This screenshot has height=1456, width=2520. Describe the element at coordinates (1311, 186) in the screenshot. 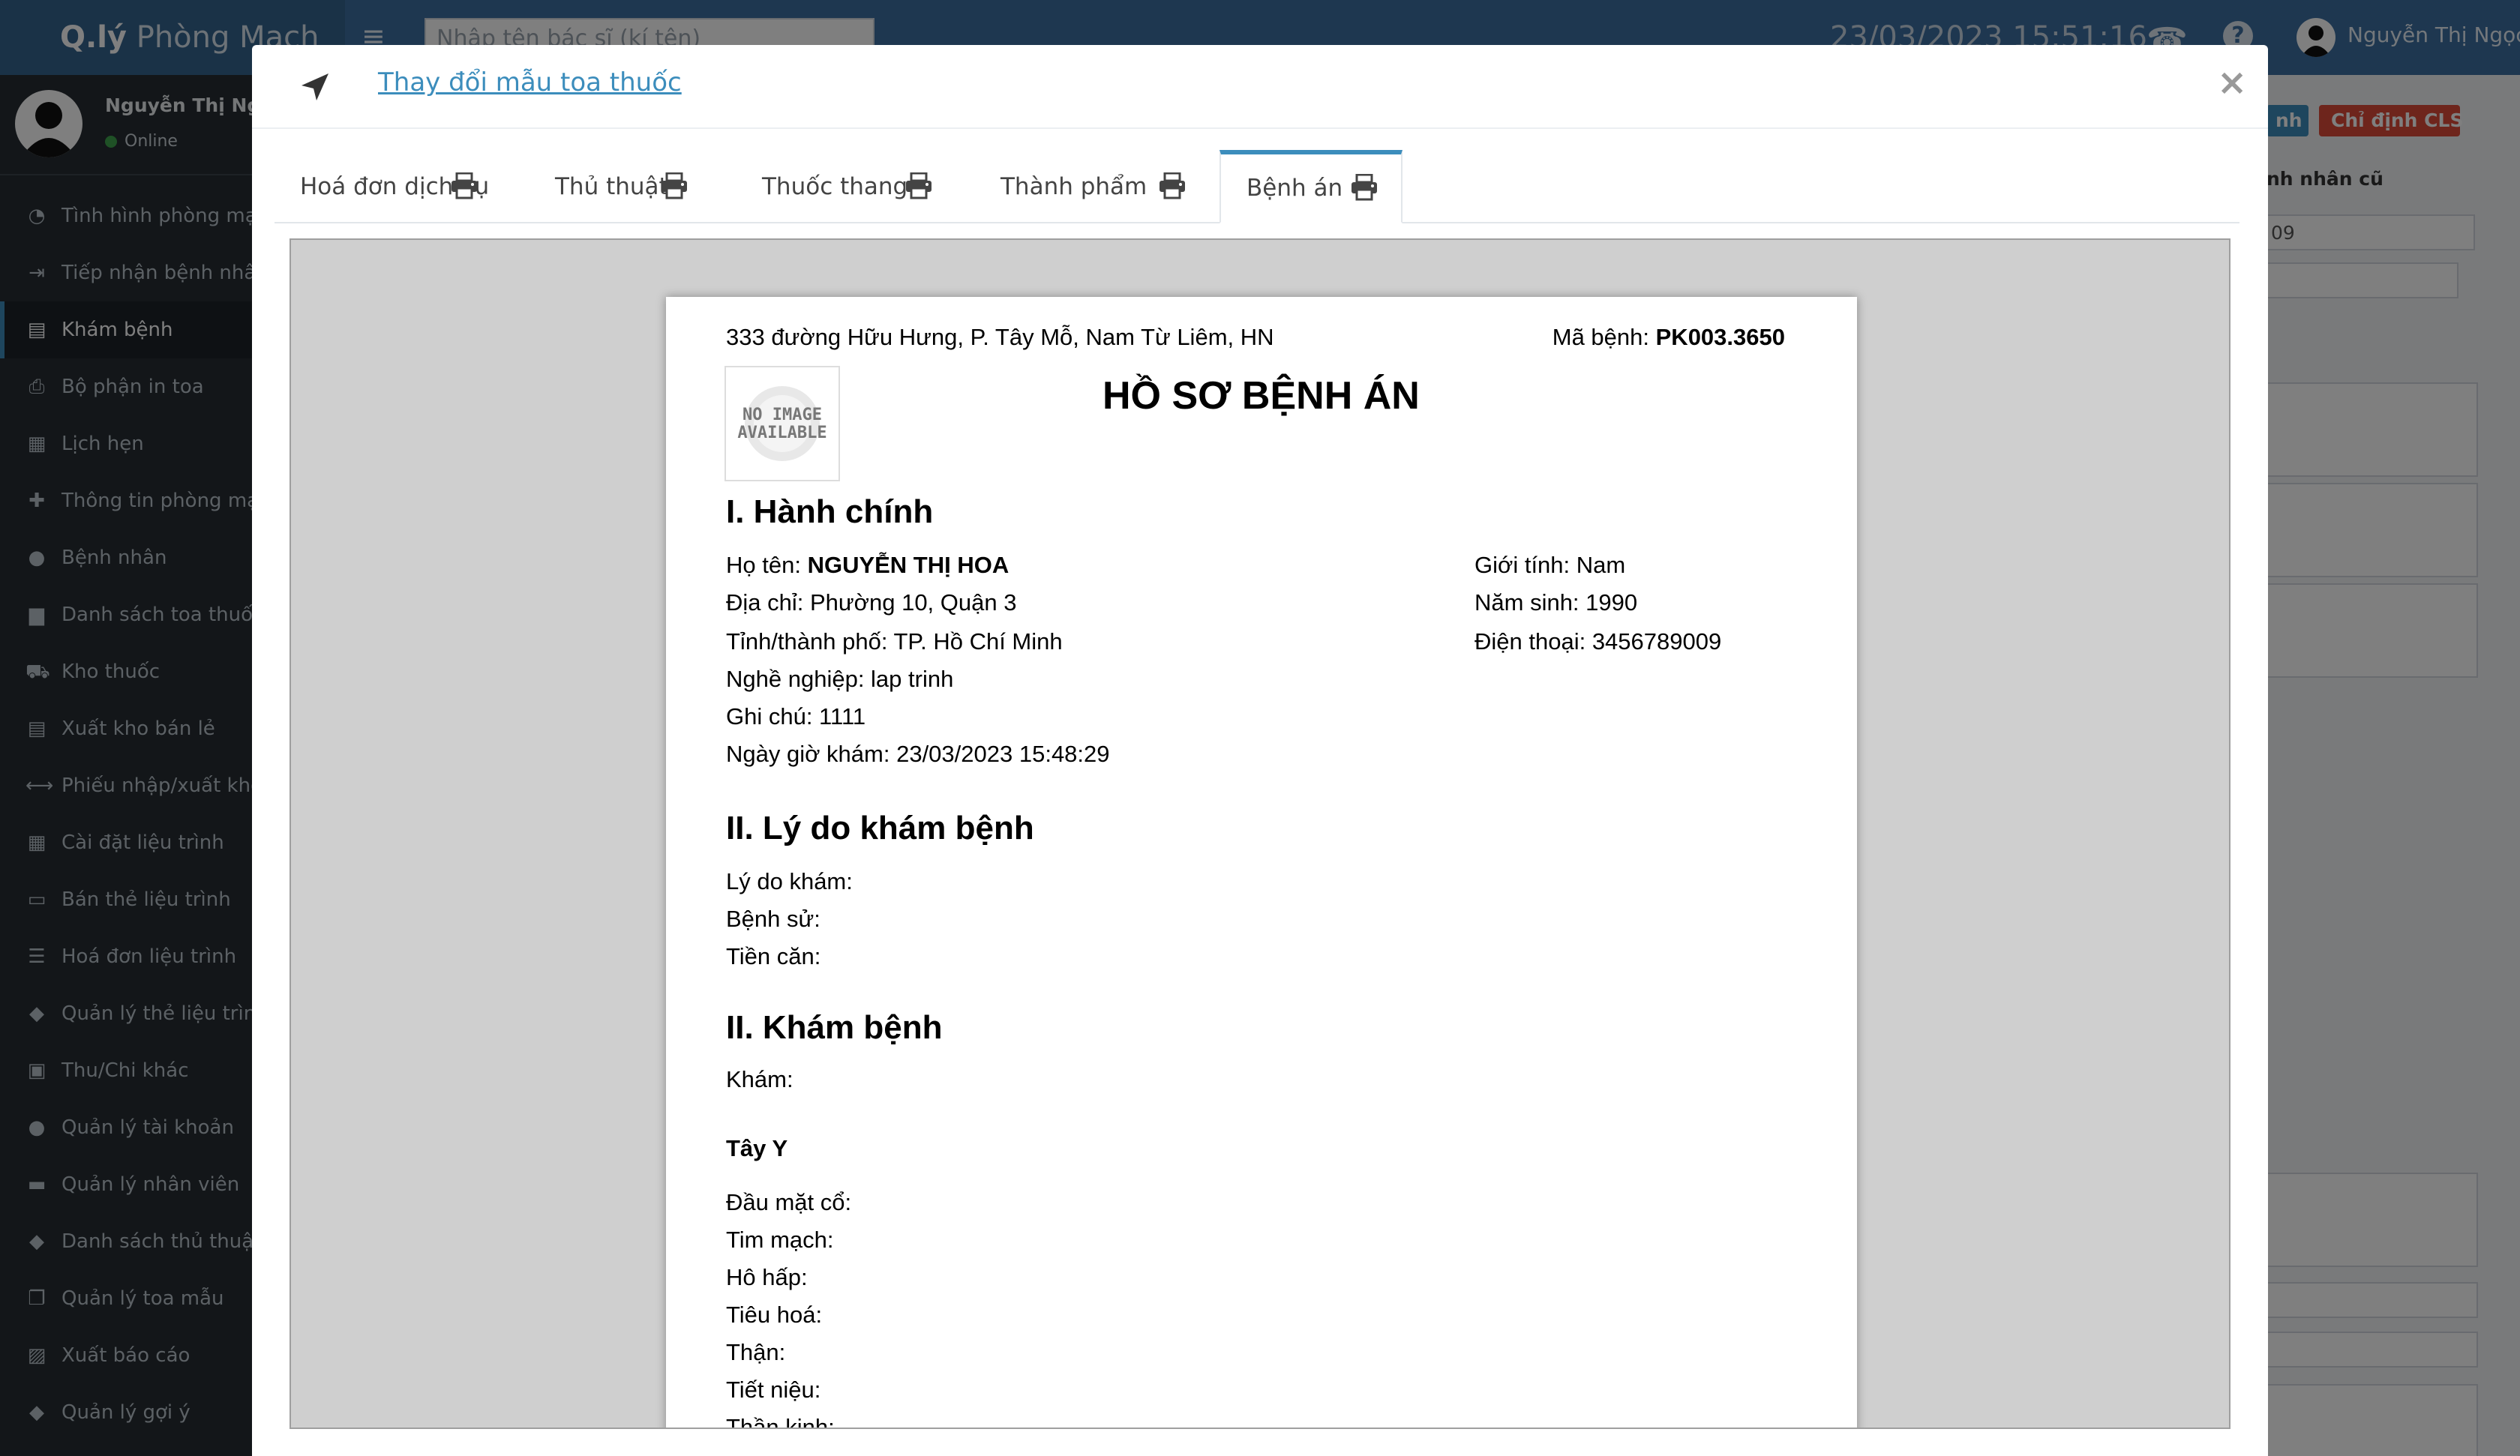

I see `tab-medical-record: Bệnh án` at that location.